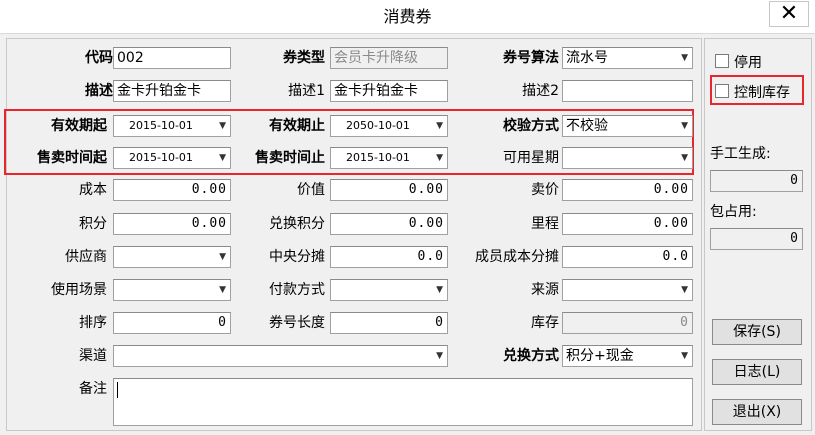 This screenshot has height=435, width=815. What do you see at coordinates (545, 290) in the screenshot?
I see `source-label: 来源` at bounding box center [545, 290].